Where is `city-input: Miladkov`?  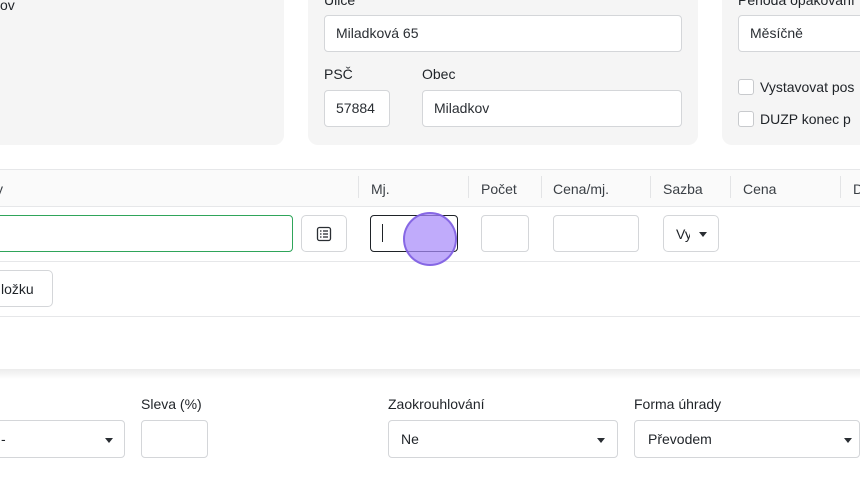 city-input: Miladkov is located at coordinates (552, 108).